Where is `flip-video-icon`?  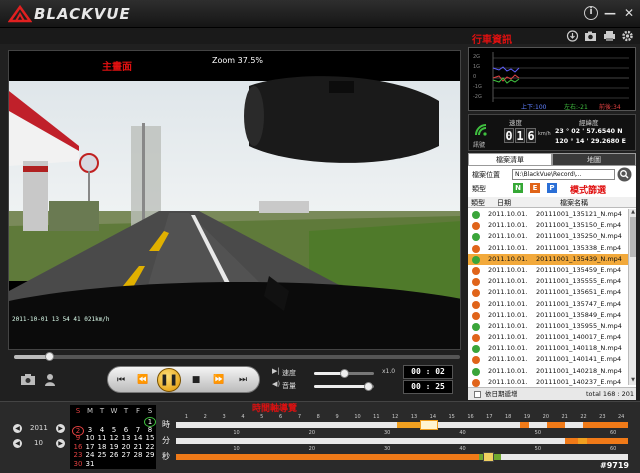
flip-video-icon is located at coordinates (50, 379).